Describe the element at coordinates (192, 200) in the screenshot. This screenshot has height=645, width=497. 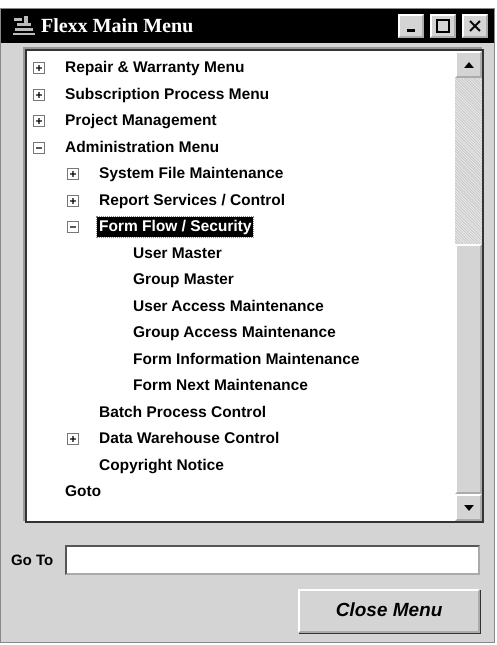
I see `tree-item: Report Services / Control` at that location.